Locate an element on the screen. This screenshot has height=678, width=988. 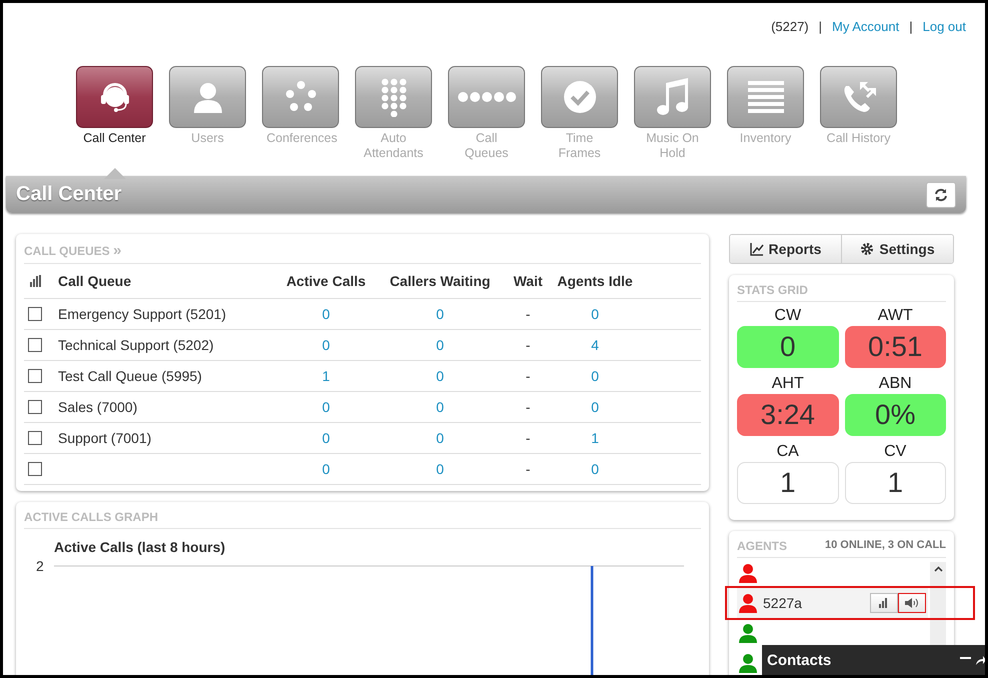
column-header: Call Queue is located at coordinates (95, 281).